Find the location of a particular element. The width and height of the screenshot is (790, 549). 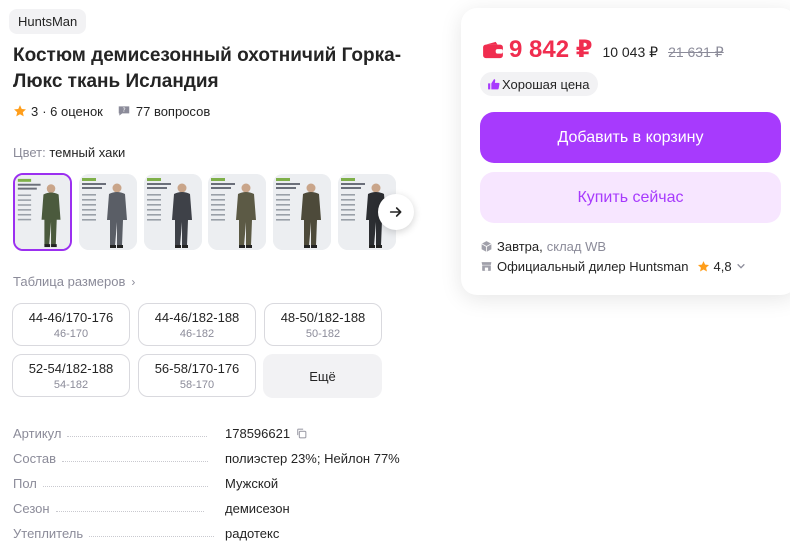

size-sub: 46-170 is located at coordinates (71, 334).